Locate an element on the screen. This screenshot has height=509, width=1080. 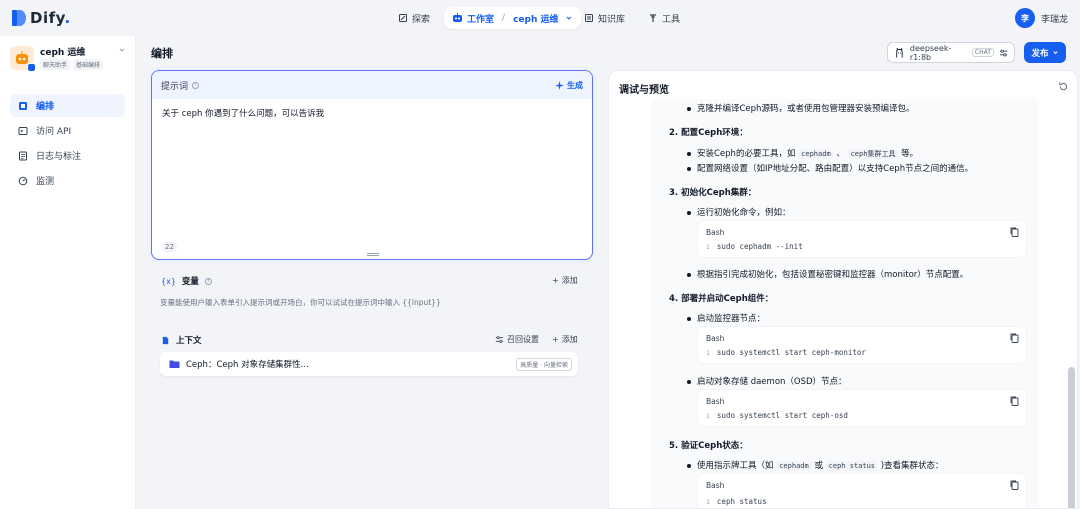
nav-studio: 工作室 / ceph 运维 is located at coordinates (512, 18).